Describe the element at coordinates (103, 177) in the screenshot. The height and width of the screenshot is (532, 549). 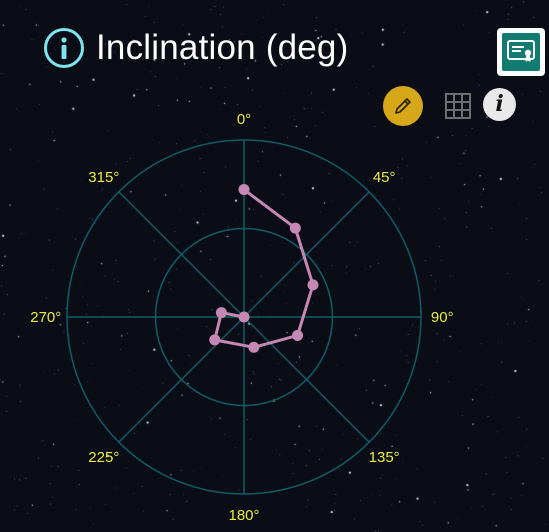
I see `angle-tick-label: 315°` at that location.